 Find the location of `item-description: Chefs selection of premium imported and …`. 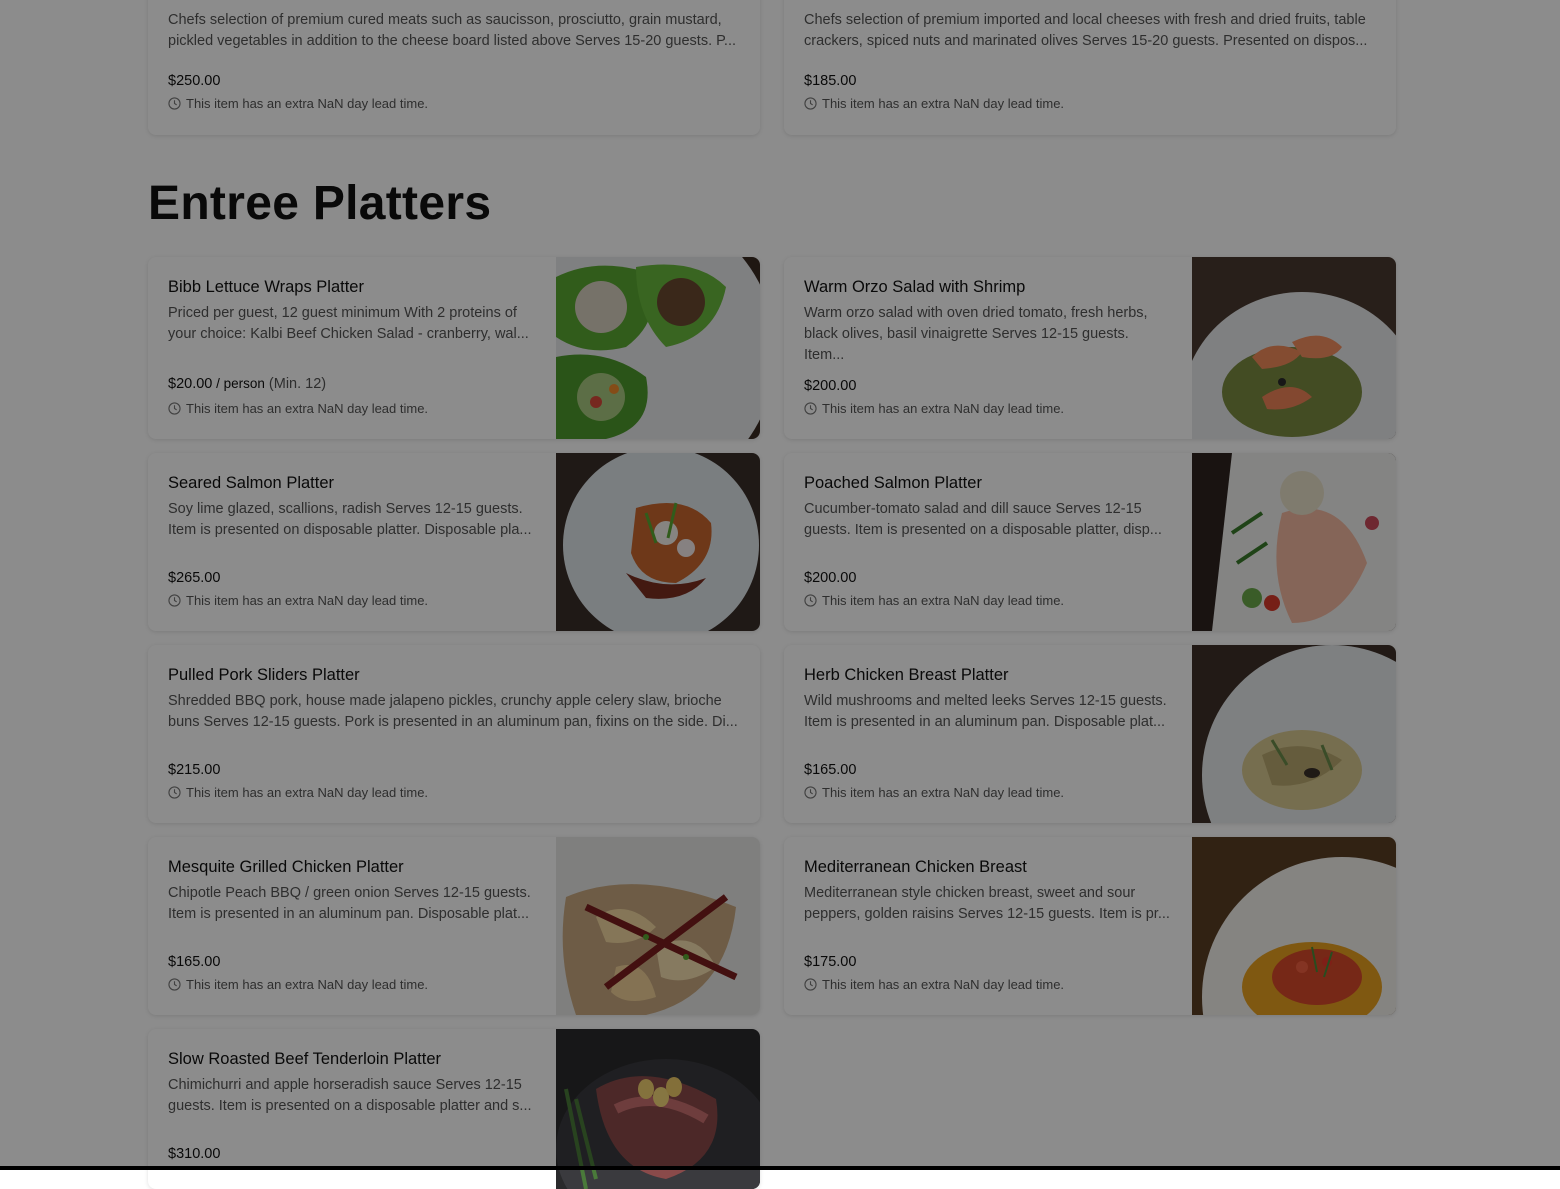

item-description: Chefs selection of premium imported and … is located at coordinates (1086, 30).